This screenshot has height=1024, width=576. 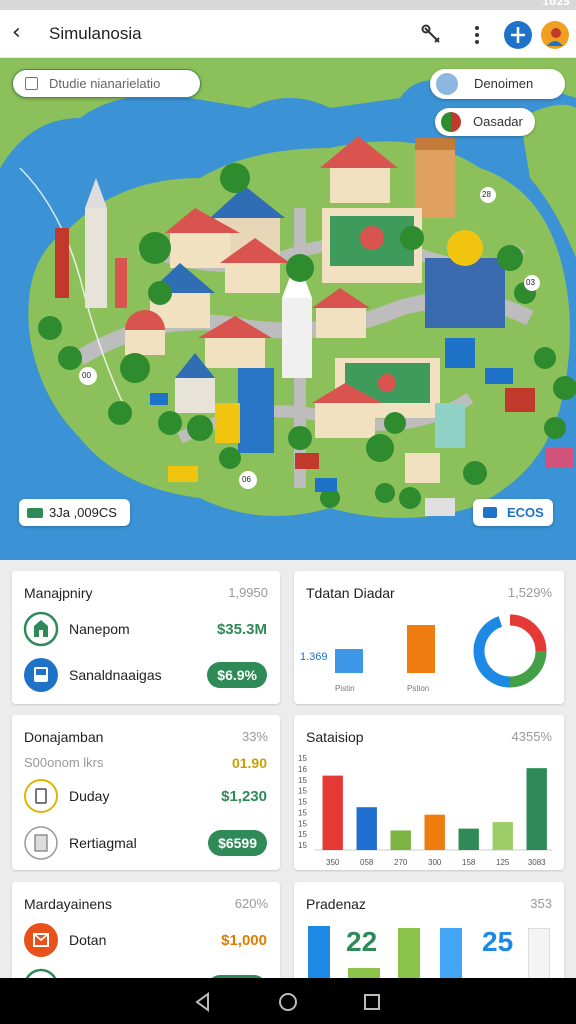 What do you see at coordinates (83, 512) in the screenshot?
I see `balance-value: 3Ja ,009CS` at bounding box center [83, 512].